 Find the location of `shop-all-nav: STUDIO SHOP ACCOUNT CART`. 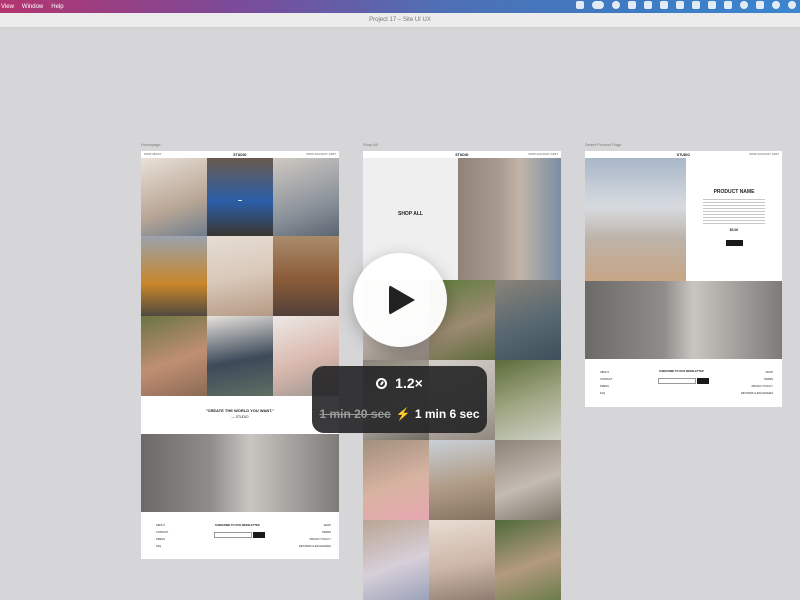

shop-all-nav: STUDIO SHOP ACCOUNT CART is located at coordinates (462, 154).